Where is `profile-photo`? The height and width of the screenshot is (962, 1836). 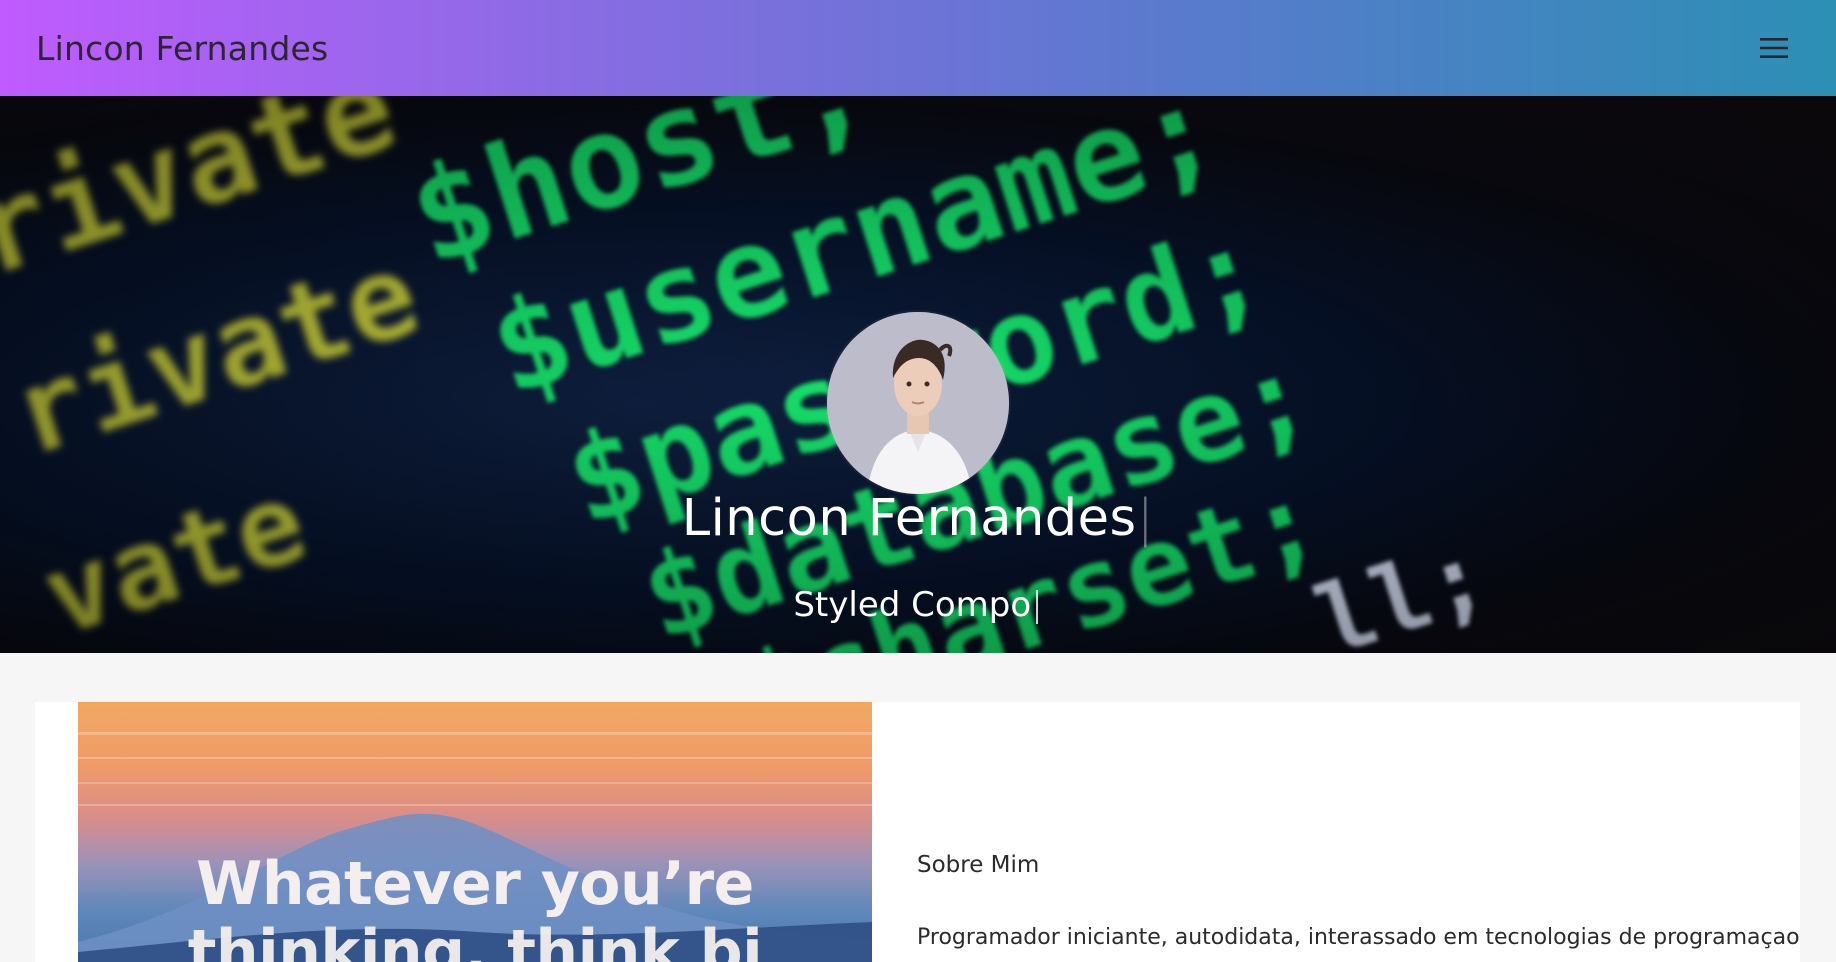 profile-photo is located at coordinates (918, 403).